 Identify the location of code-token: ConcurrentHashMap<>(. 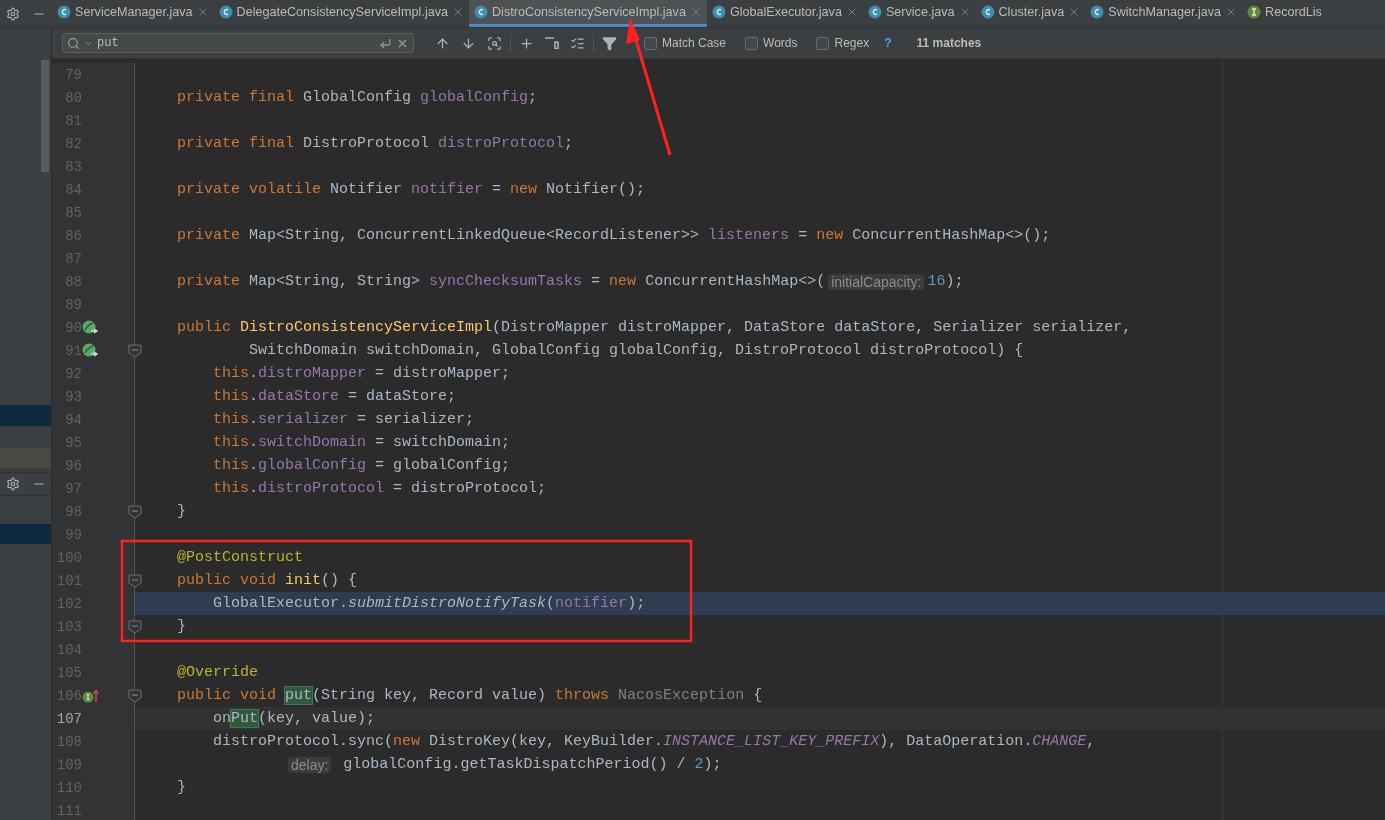
(735, 281).